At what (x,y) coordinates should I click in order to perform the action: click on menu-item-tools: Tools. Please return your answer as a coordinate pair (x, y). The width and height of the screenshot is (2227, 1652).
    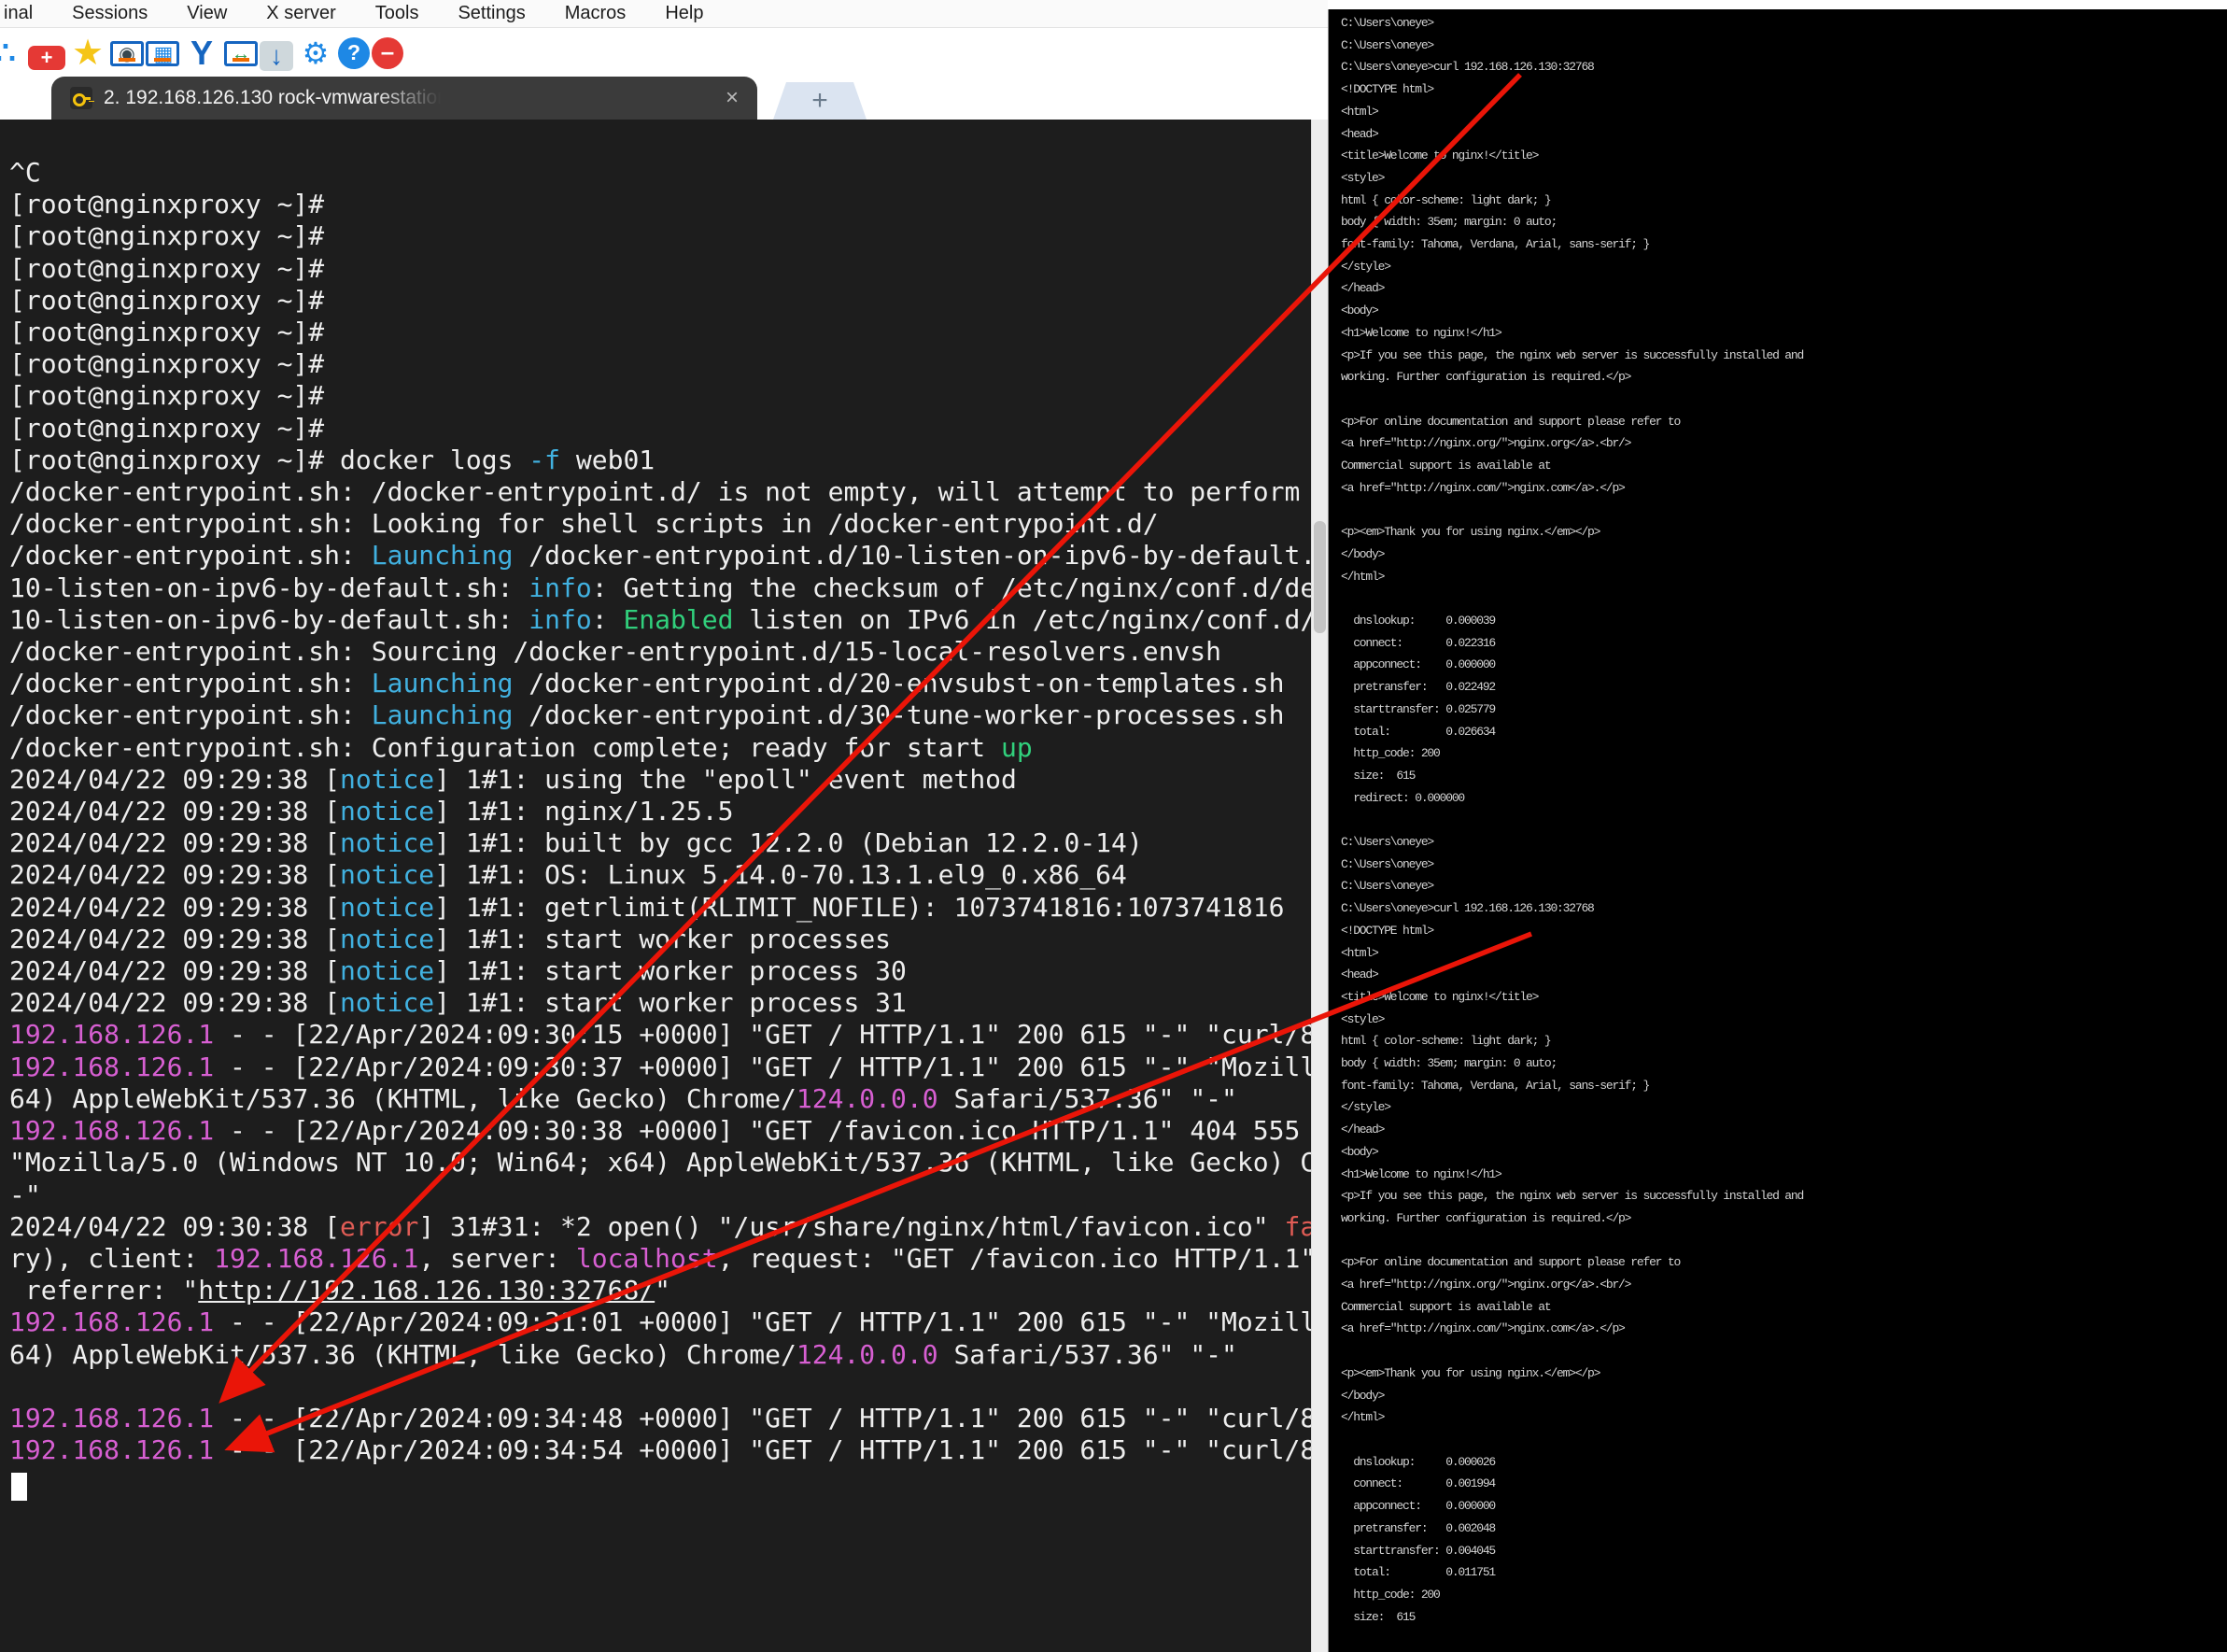
    Looking at the image, I should click on (397, 13).